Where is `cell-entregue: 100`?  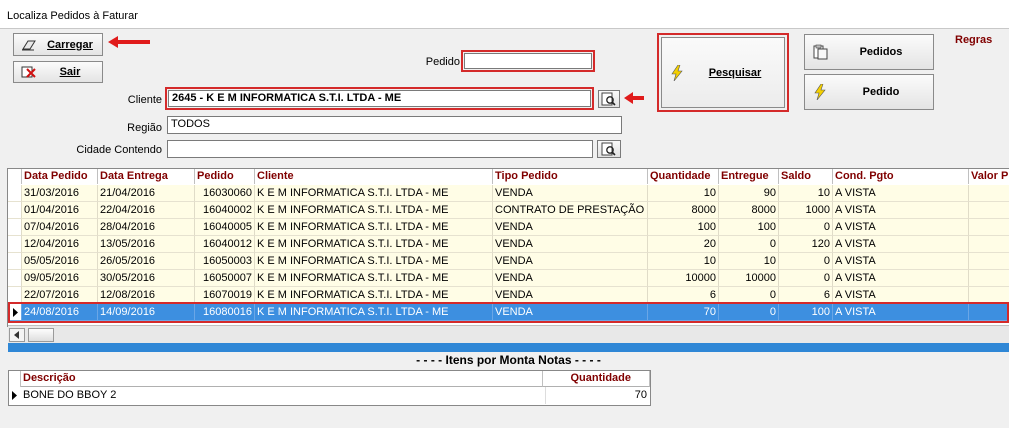 cell-entregue: 100 is located at coordinates (749, 227).